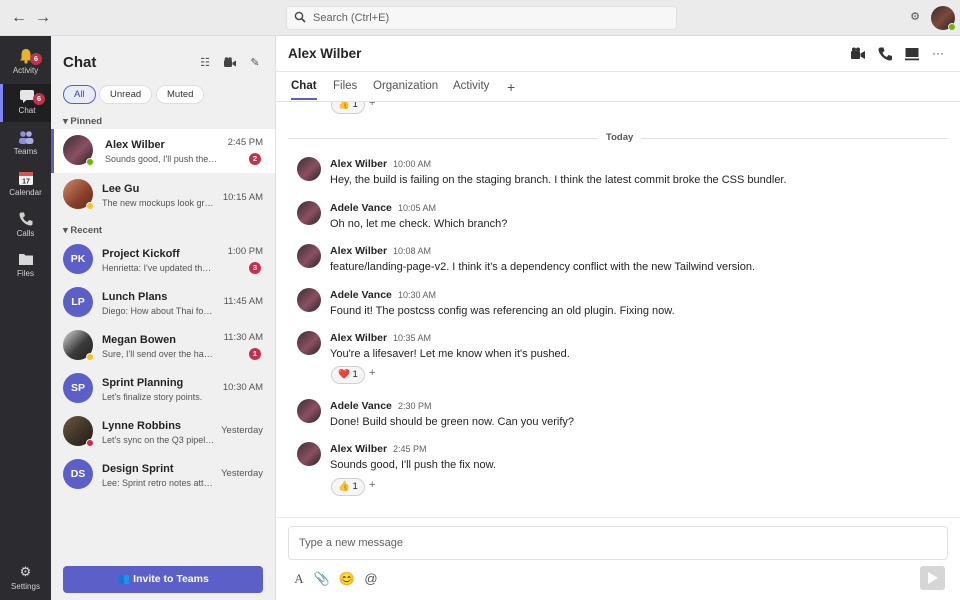  What do you see at coordinates (36, 59) in the screenshot?
I see `activity-badge: 6` at bounding box center [36, 59].